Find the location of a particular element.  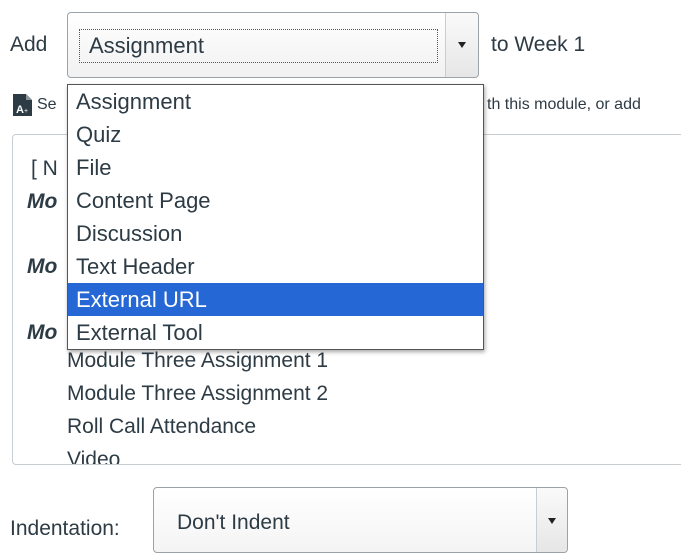

list-item: Module Three Assignment 1 is located at coordinates (197, 361).